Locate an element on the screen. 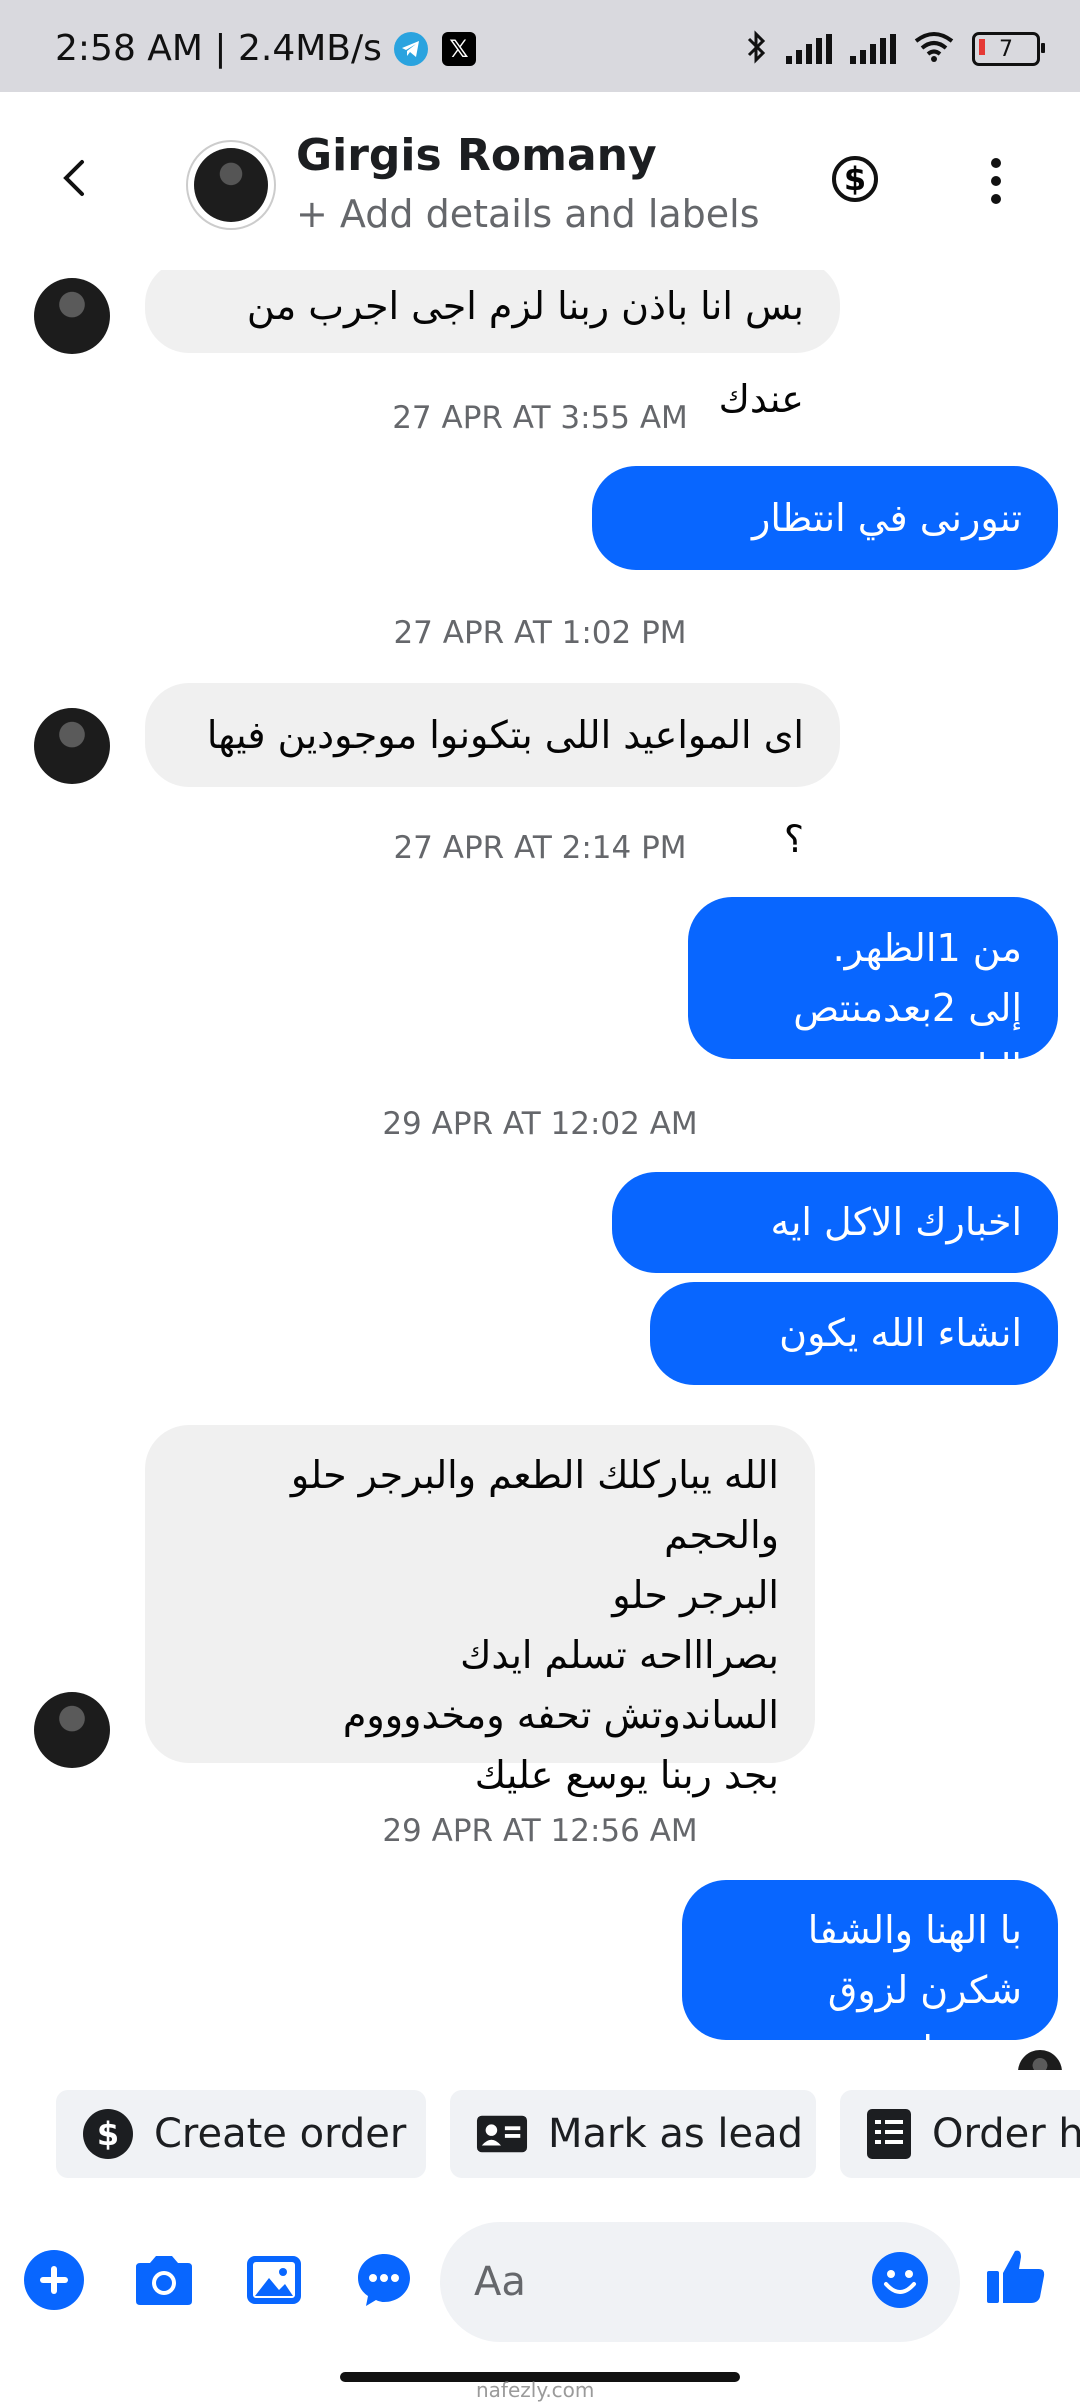 The height and width of the screenshot is (2402, 1080). order-list-icon is located at coordinates (889, 2134).